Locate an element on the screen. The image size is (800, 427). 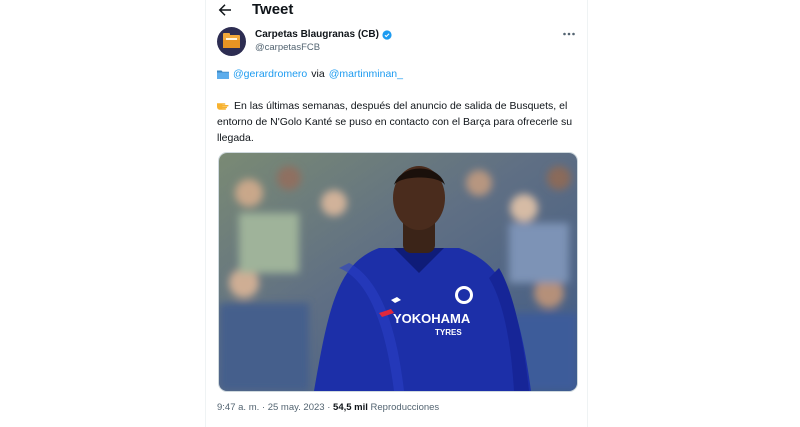
sponsor-subtext: TYRES is located at coordinates (448, 332).